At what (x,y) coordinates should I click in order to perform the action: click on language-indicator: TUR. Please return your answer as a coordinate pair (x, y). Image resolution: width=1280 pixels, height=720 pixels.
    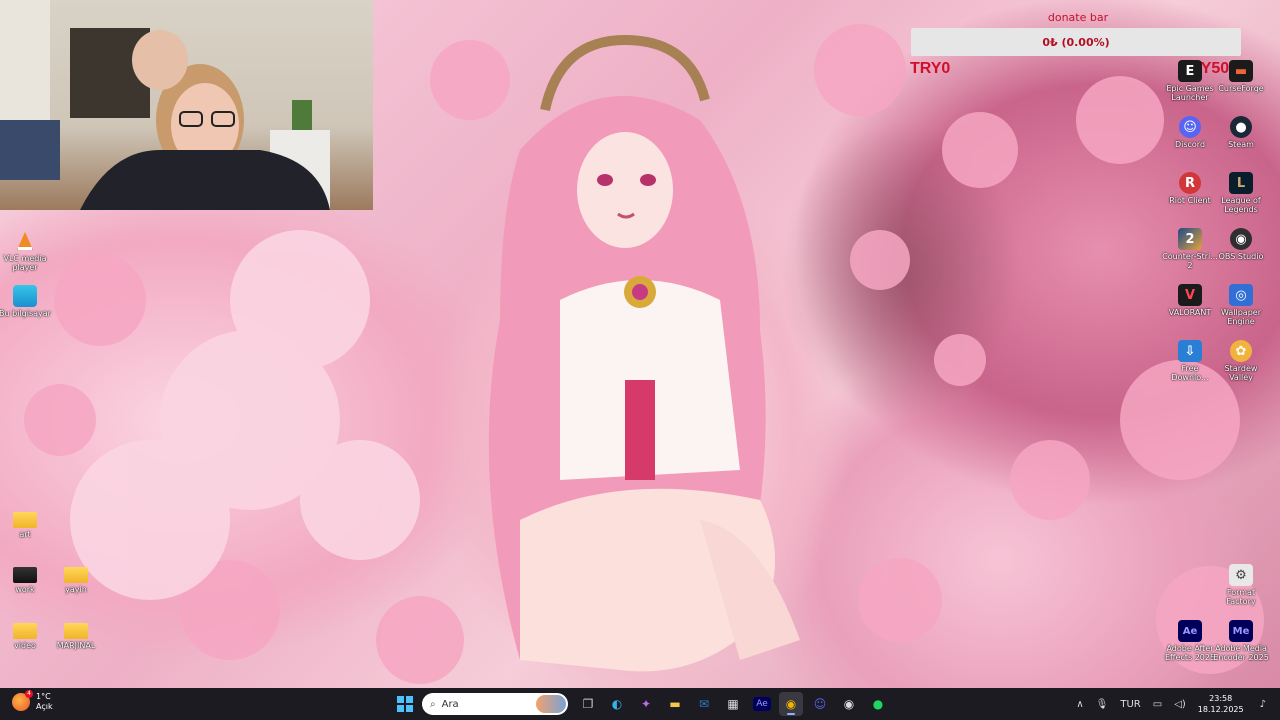
    Looking at the image, I should click on (1130, 704).